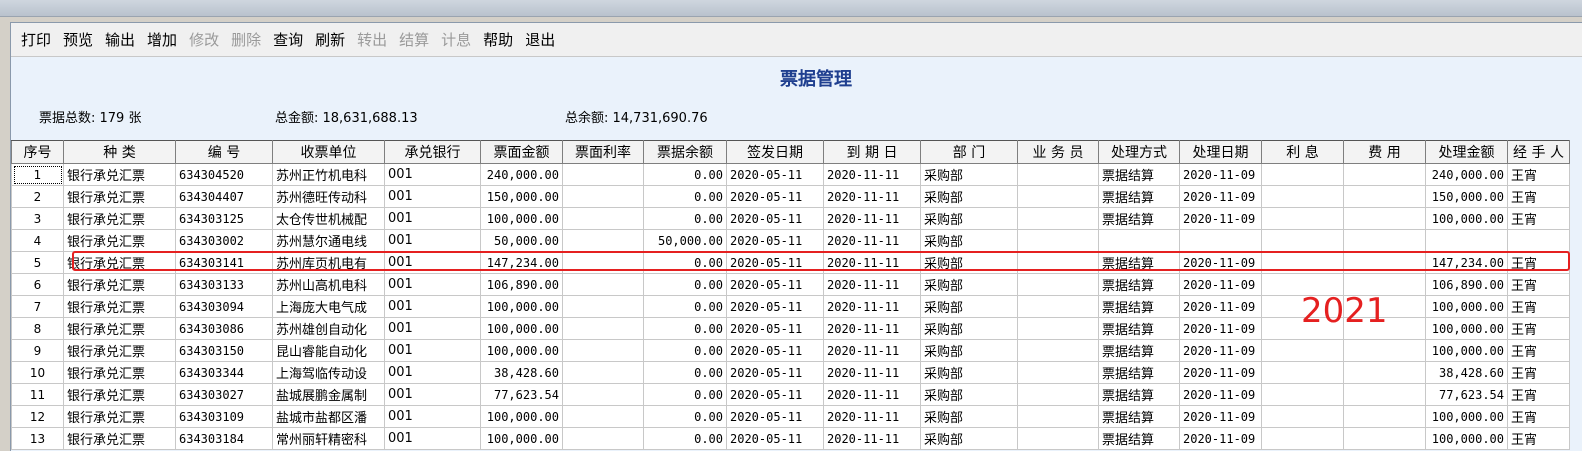 The image size is (1582, 451). I want to click on table-cell: 634304407, so click(224, 196).